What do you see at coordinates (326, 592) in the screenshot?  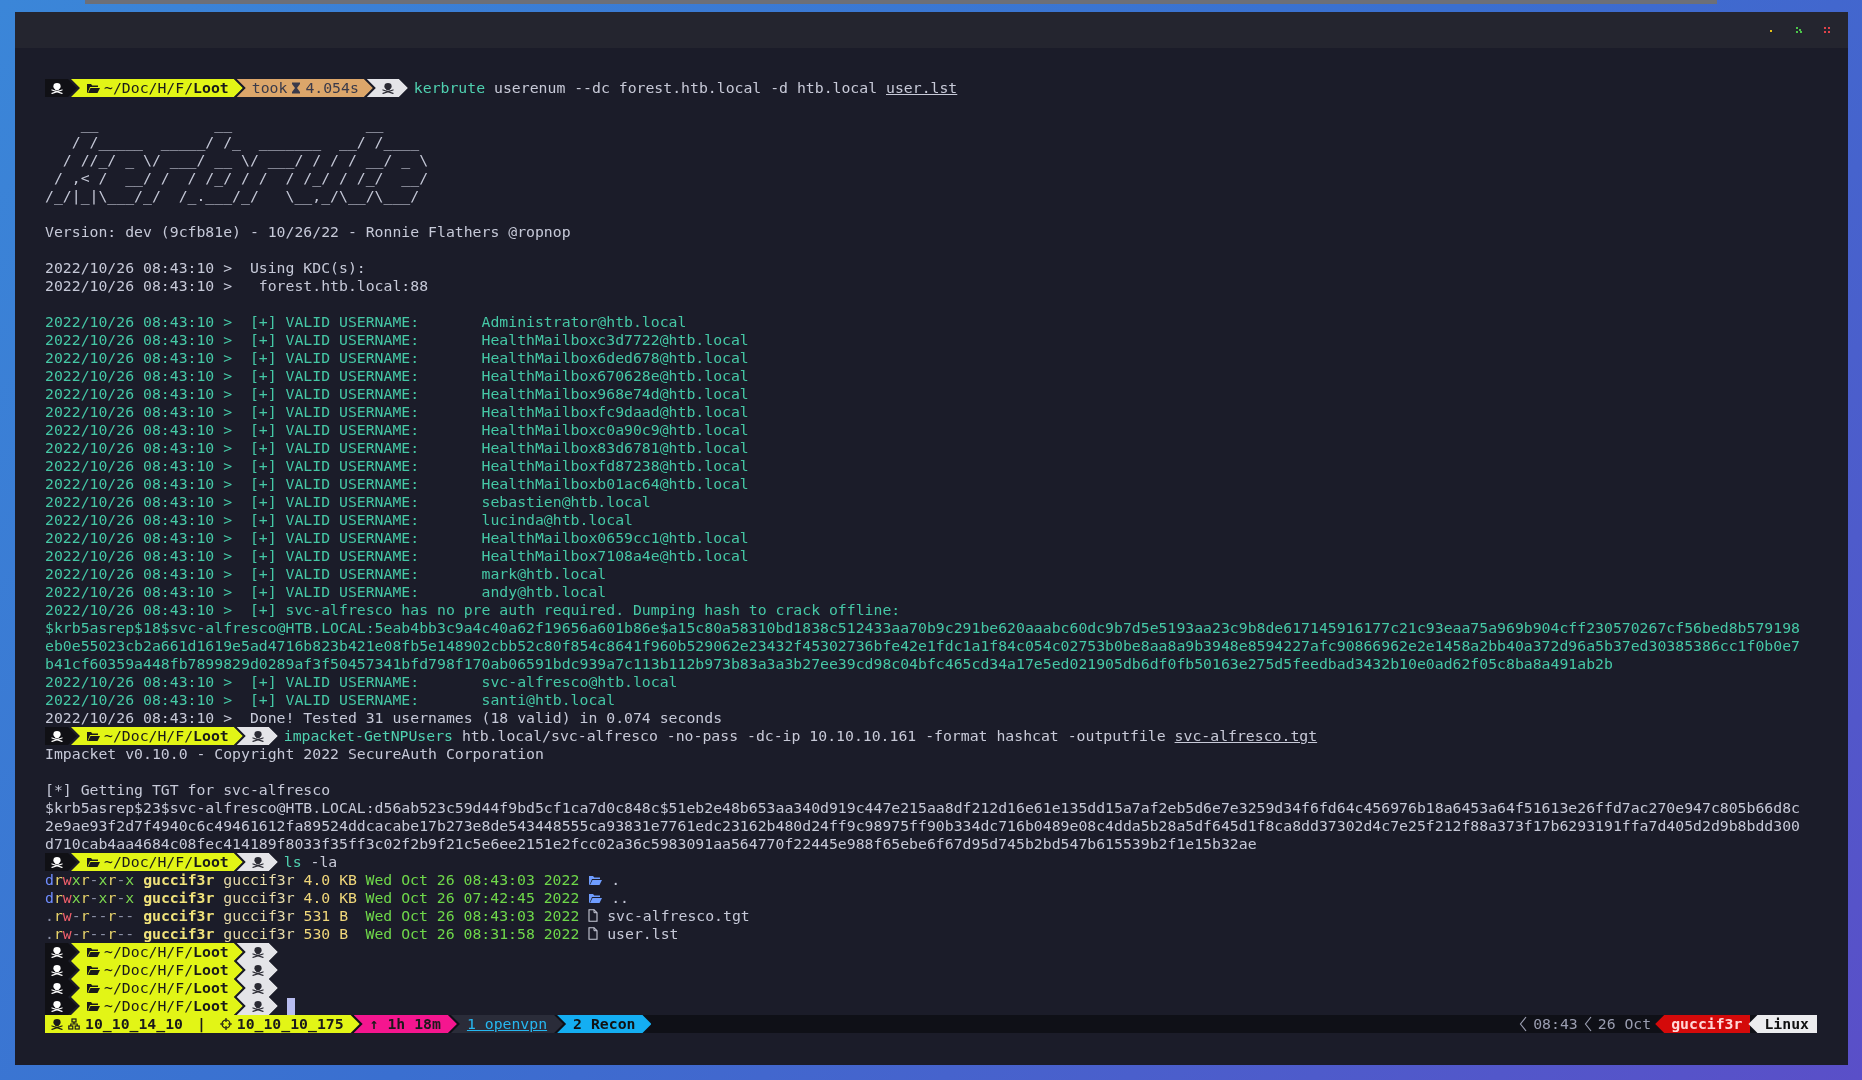 I see `output-line: 2022/10/26 08:43:10 > [+] VALID USERNAME: andy@htb.local` at bounding box center [326, 592].